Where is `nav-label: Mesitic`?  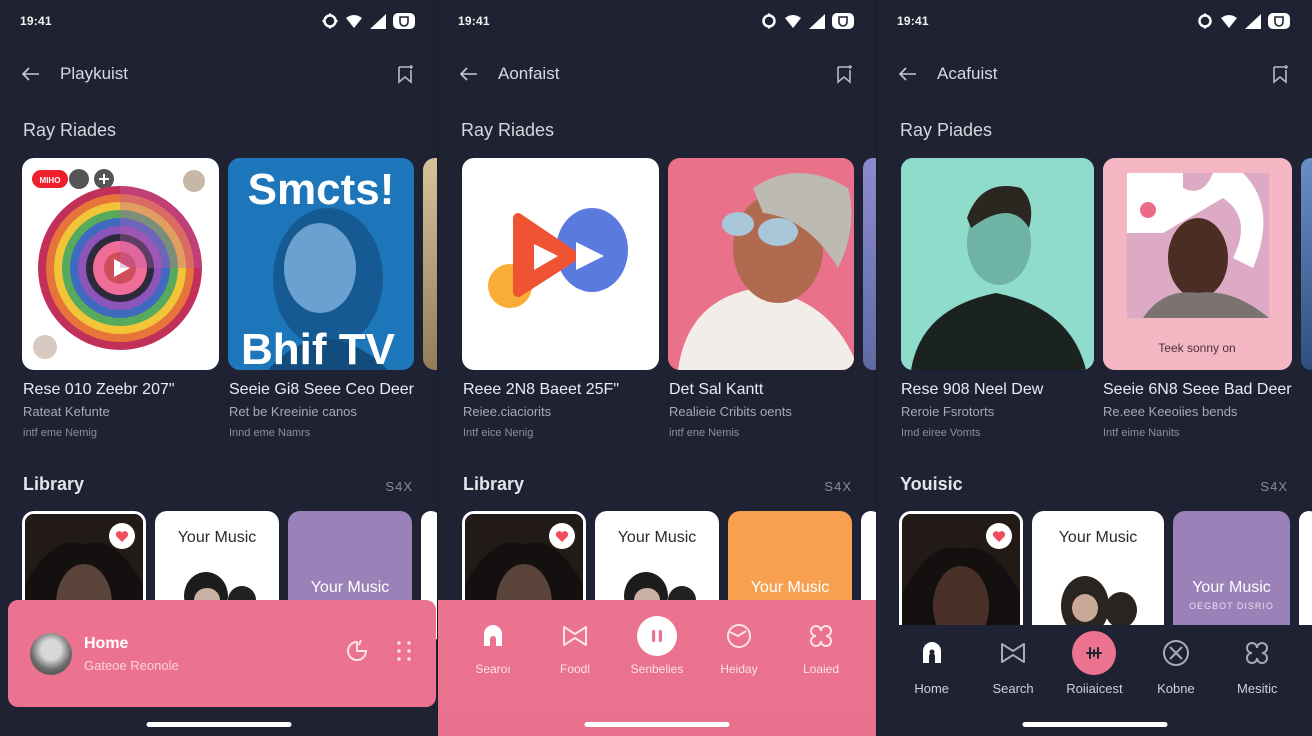
nav-label: Mesitic is located at coordinates (1257, 688).